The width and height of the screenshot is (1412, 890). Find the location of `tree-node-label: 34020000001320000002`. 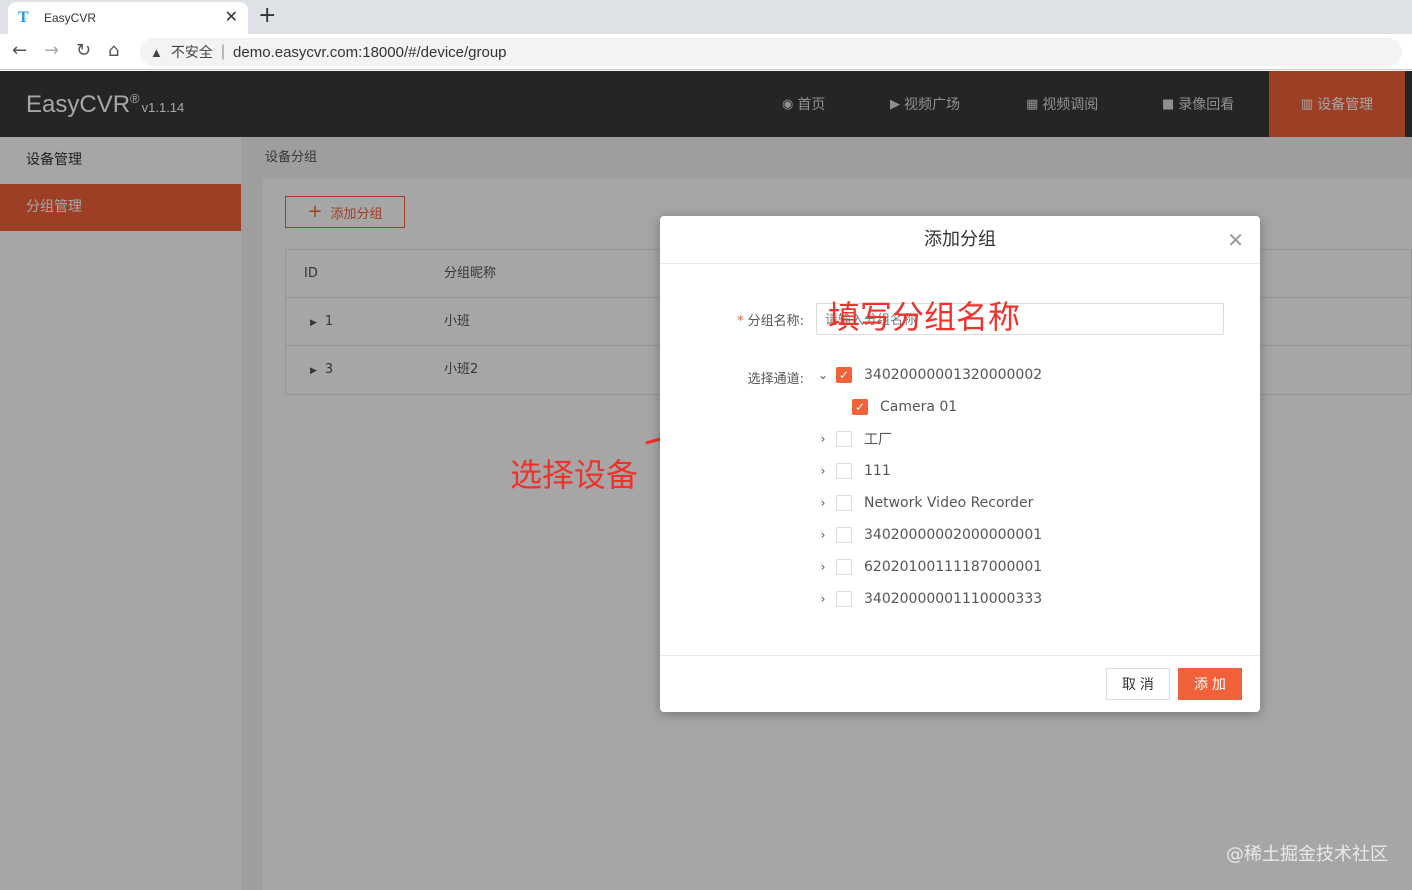

tree-node-label: 34020000001320000002 is located at coordinates (953, 375).